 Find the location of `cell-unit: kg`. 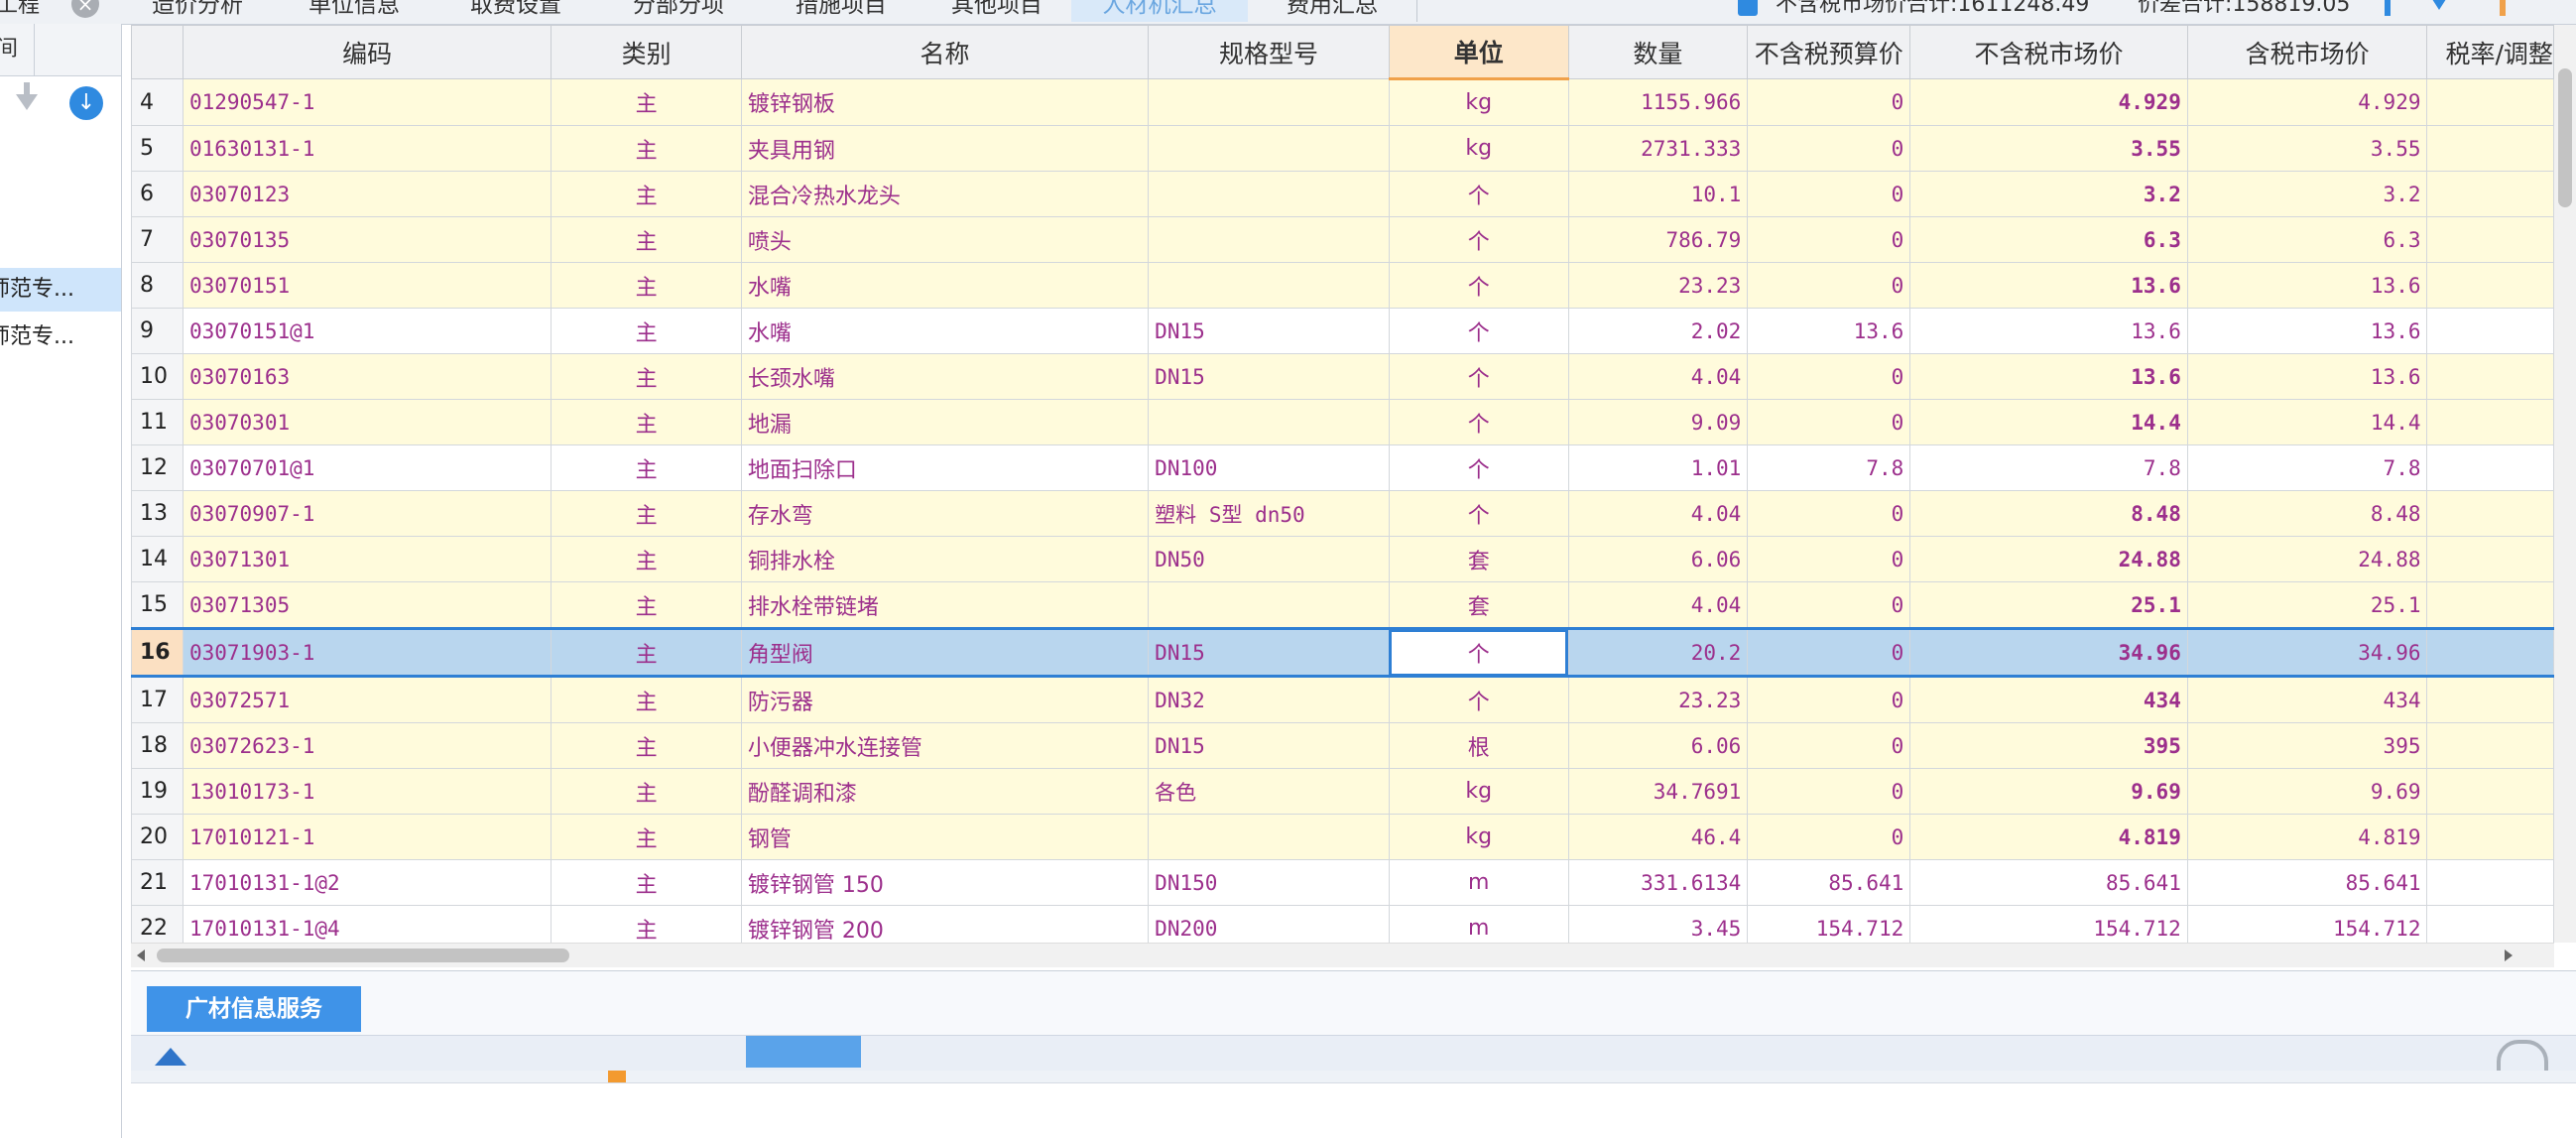

cell-unit: kg is located at coordinates (1478, 792).